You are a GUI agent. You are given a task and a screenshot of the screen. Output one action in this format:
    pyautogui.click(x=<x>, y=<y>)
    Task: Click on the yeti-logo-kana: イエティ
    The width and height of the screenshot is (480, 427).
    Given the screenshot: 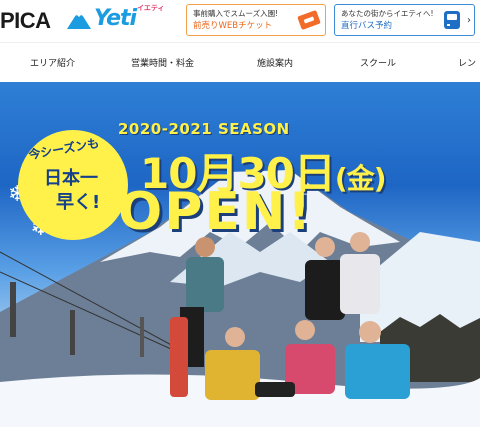 What is the action you would take?
    pyautogui.click(x=151, y=8)
    